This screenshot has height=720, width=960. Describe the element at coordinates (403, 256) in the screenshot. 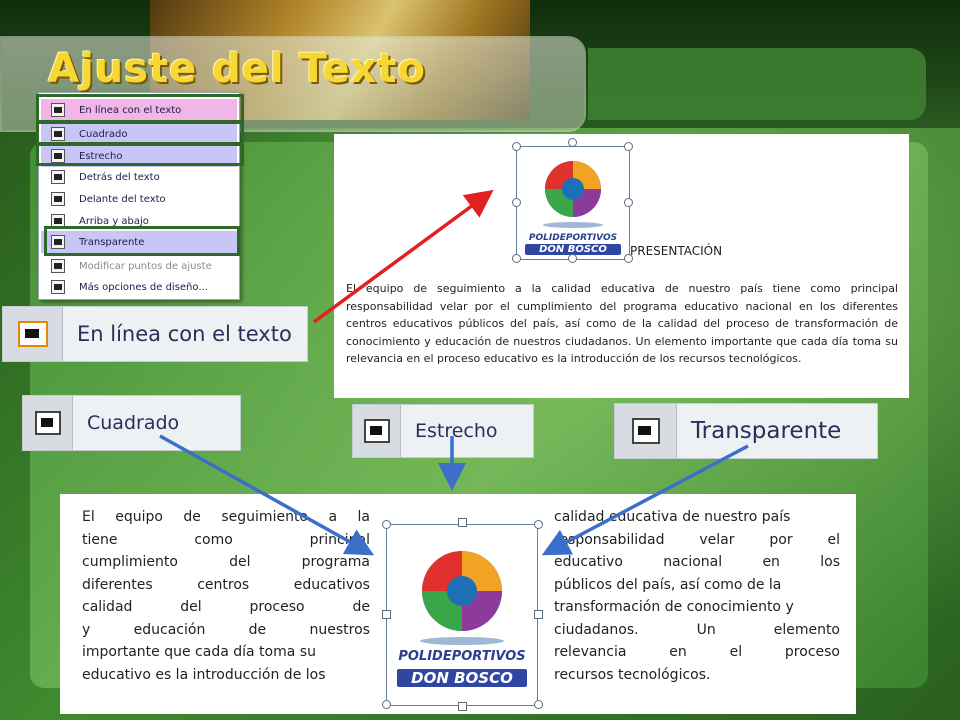

I see `red-arrow` at that location.